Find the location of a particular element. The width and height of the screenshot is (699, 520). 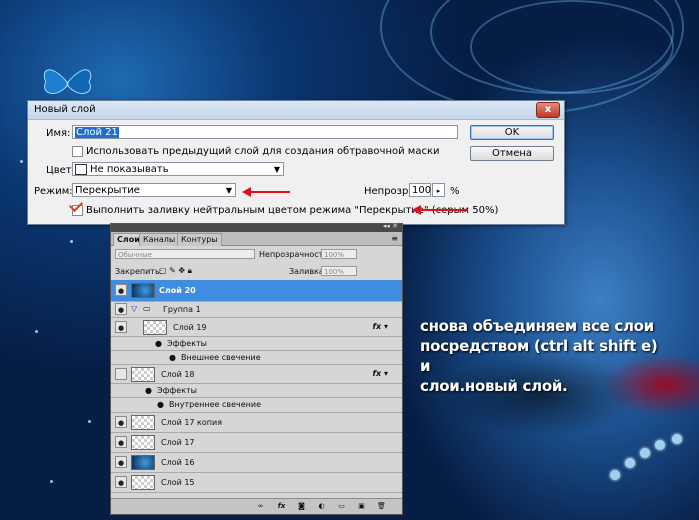

opacity-unit: % is located at coordinates (455, 191).